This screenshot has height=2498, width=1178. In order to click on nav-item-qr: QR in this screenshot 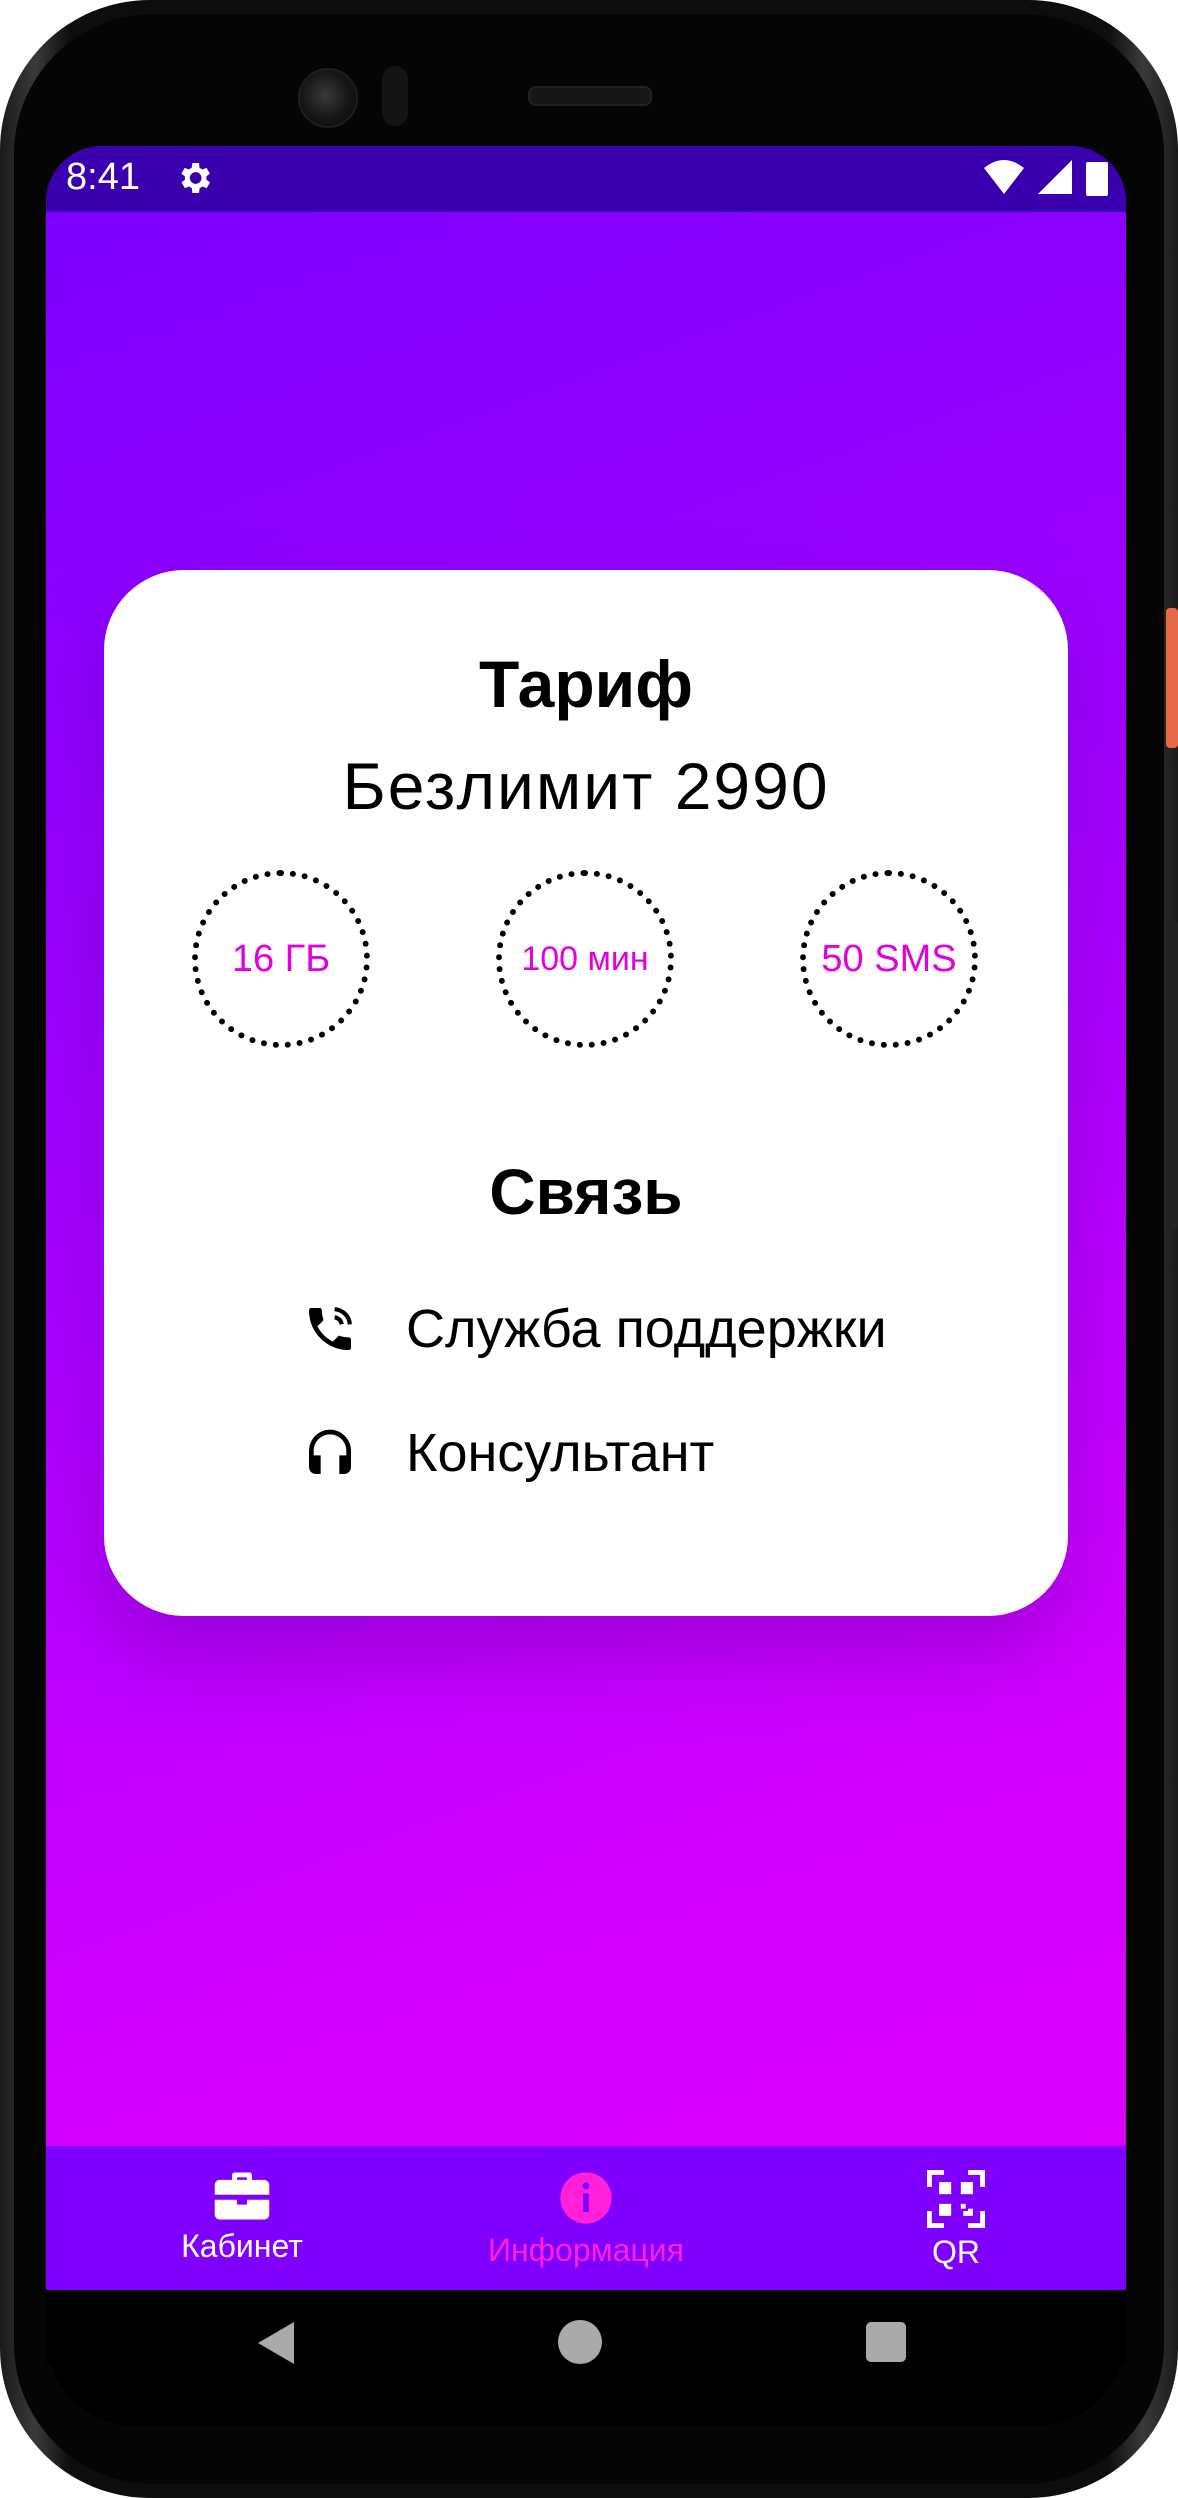, I will do `click(956, 2230)`.